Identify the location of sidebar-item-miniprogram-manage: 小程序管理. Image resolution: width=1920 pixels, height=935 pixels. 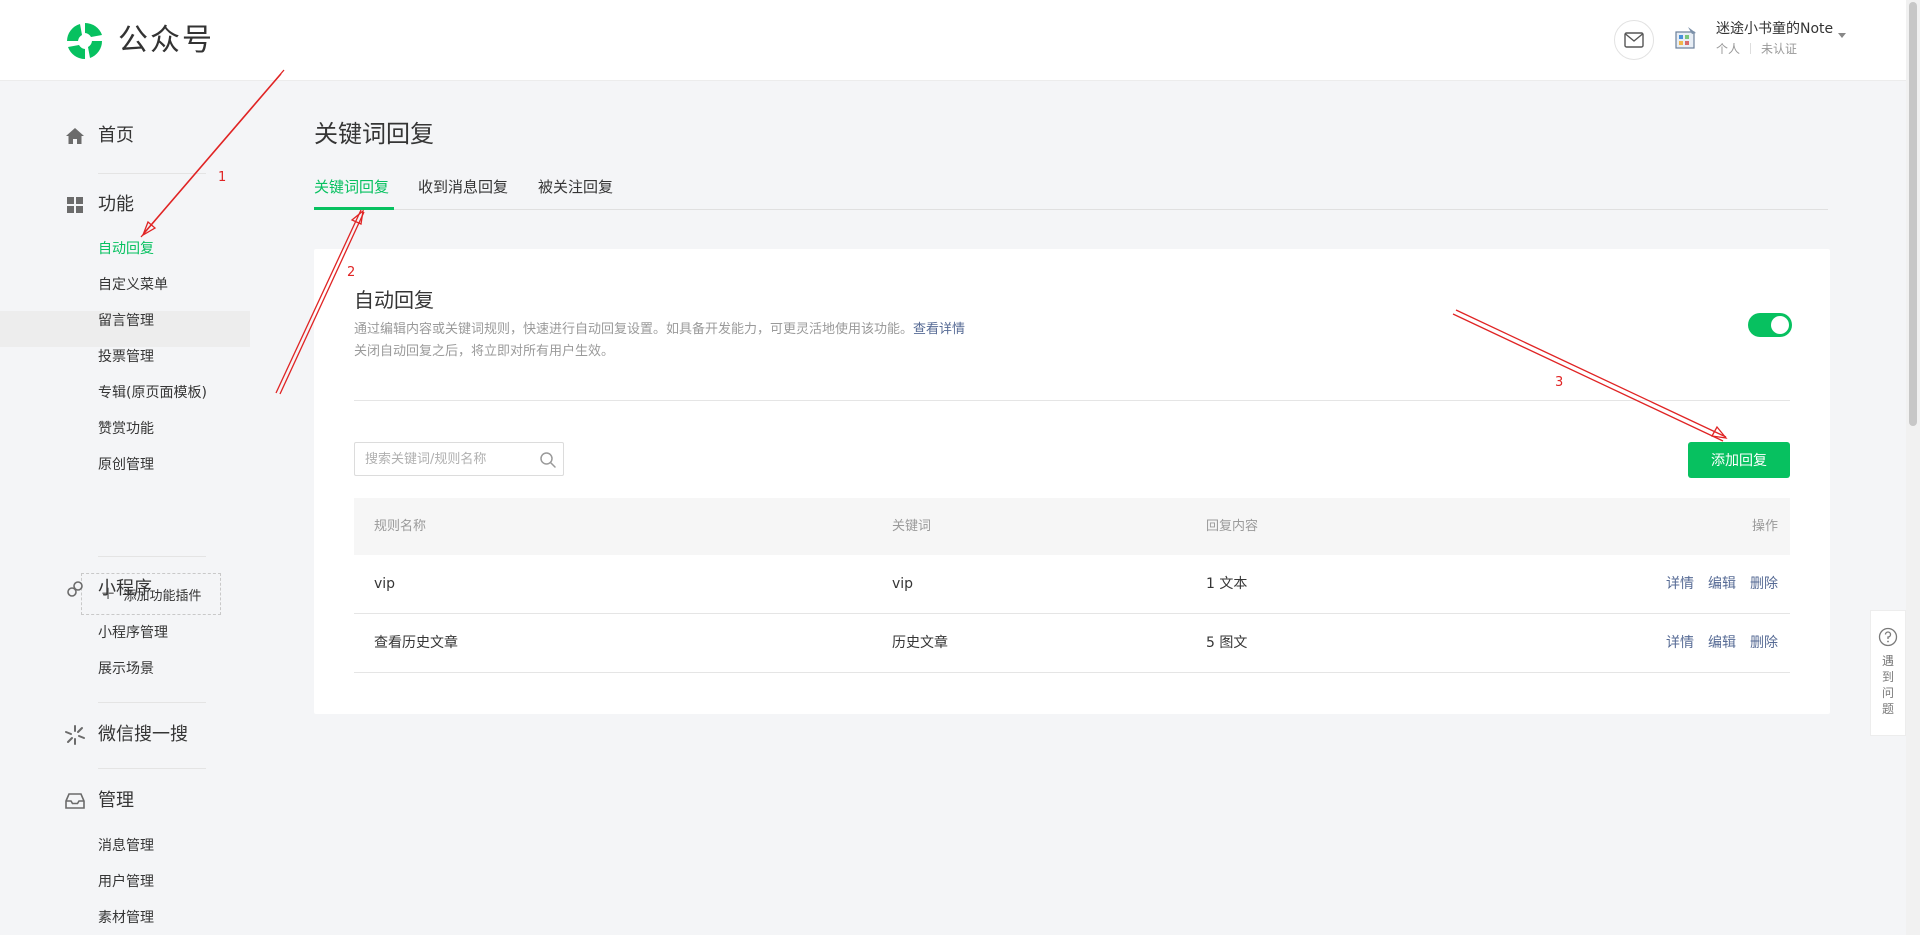
(133, 633).